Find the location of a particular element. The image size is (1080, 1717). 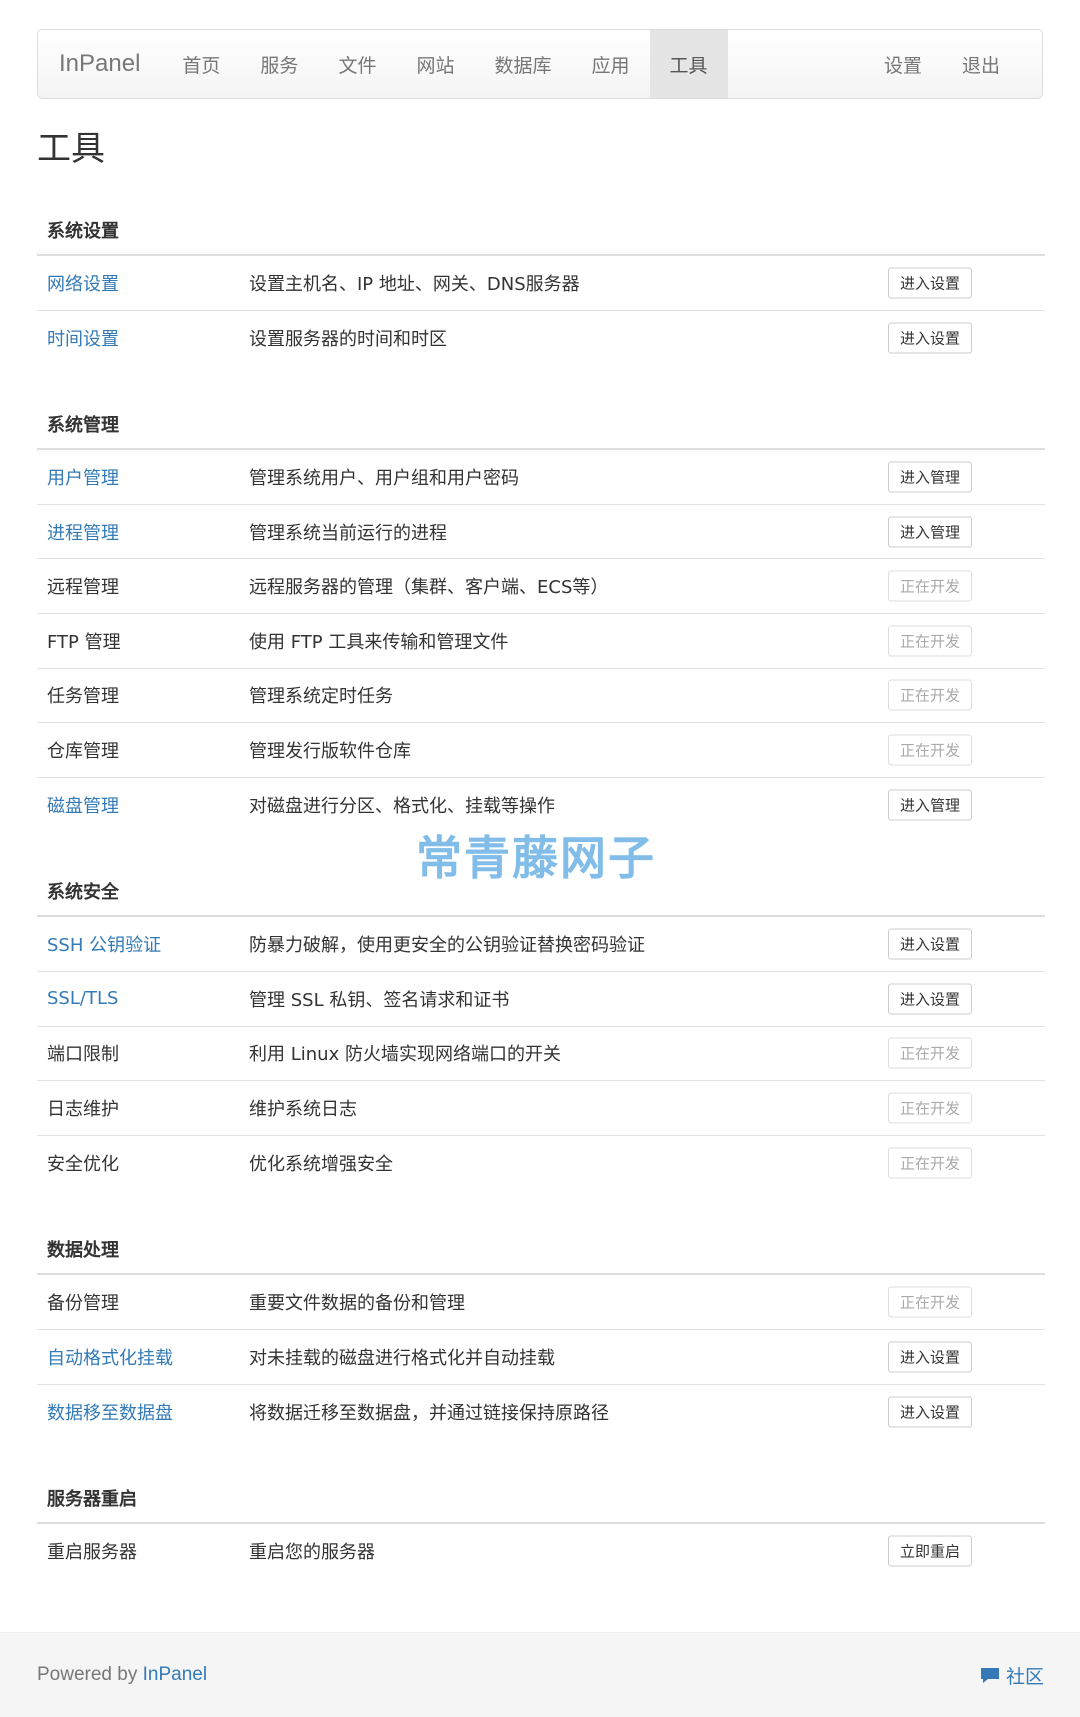

footer: Powered by InPanel 社区 is located at coordinates (540, 1674).